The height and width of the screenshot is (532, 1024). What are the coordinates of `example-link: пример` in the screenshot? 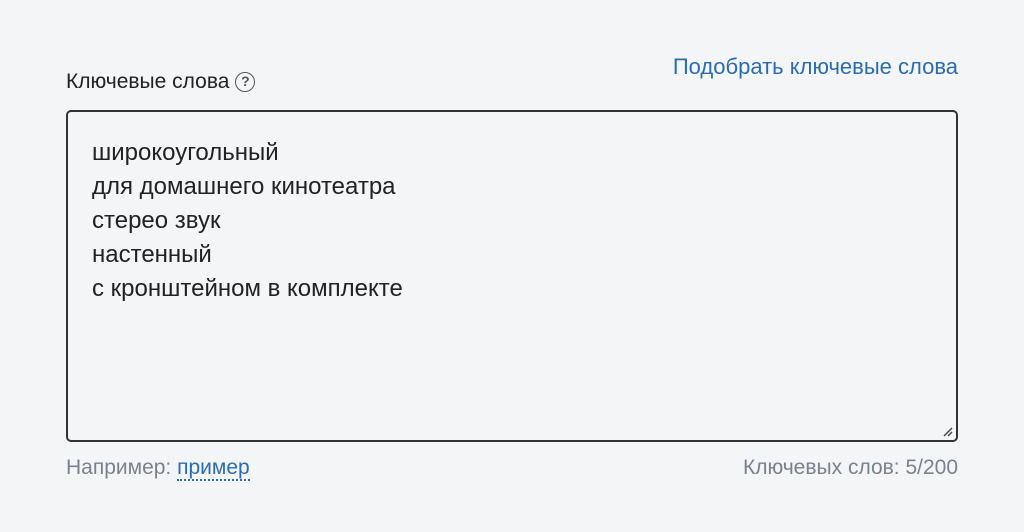 It's located at (213, 468).